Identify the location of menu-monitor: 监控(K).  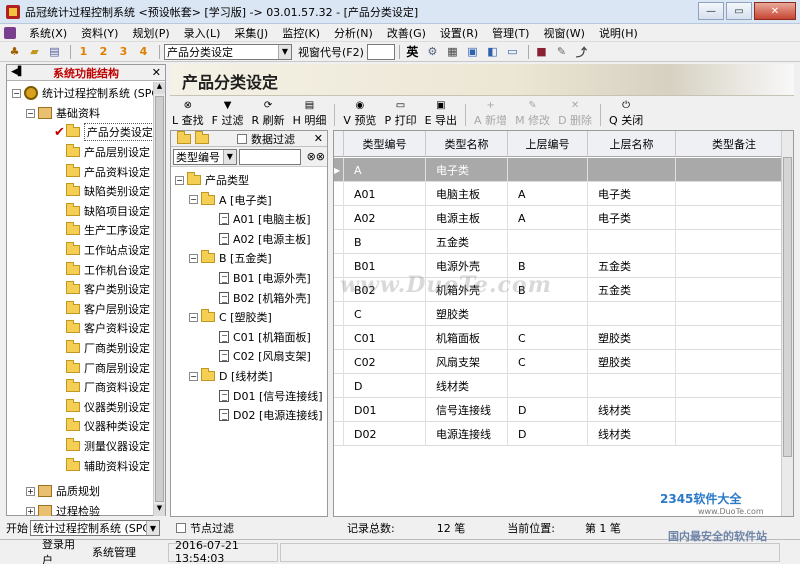
(301, 33).